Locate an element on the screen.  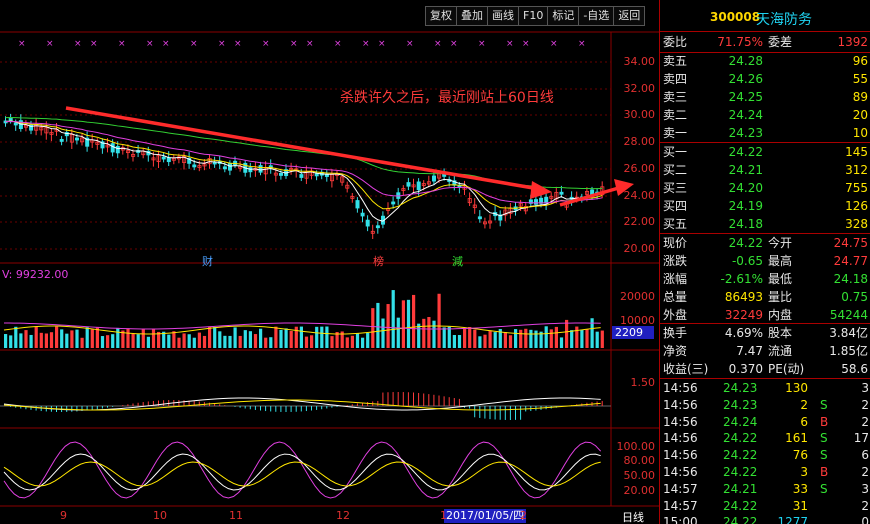
asks-label: 卖四 is located at coordinates (675, 79).